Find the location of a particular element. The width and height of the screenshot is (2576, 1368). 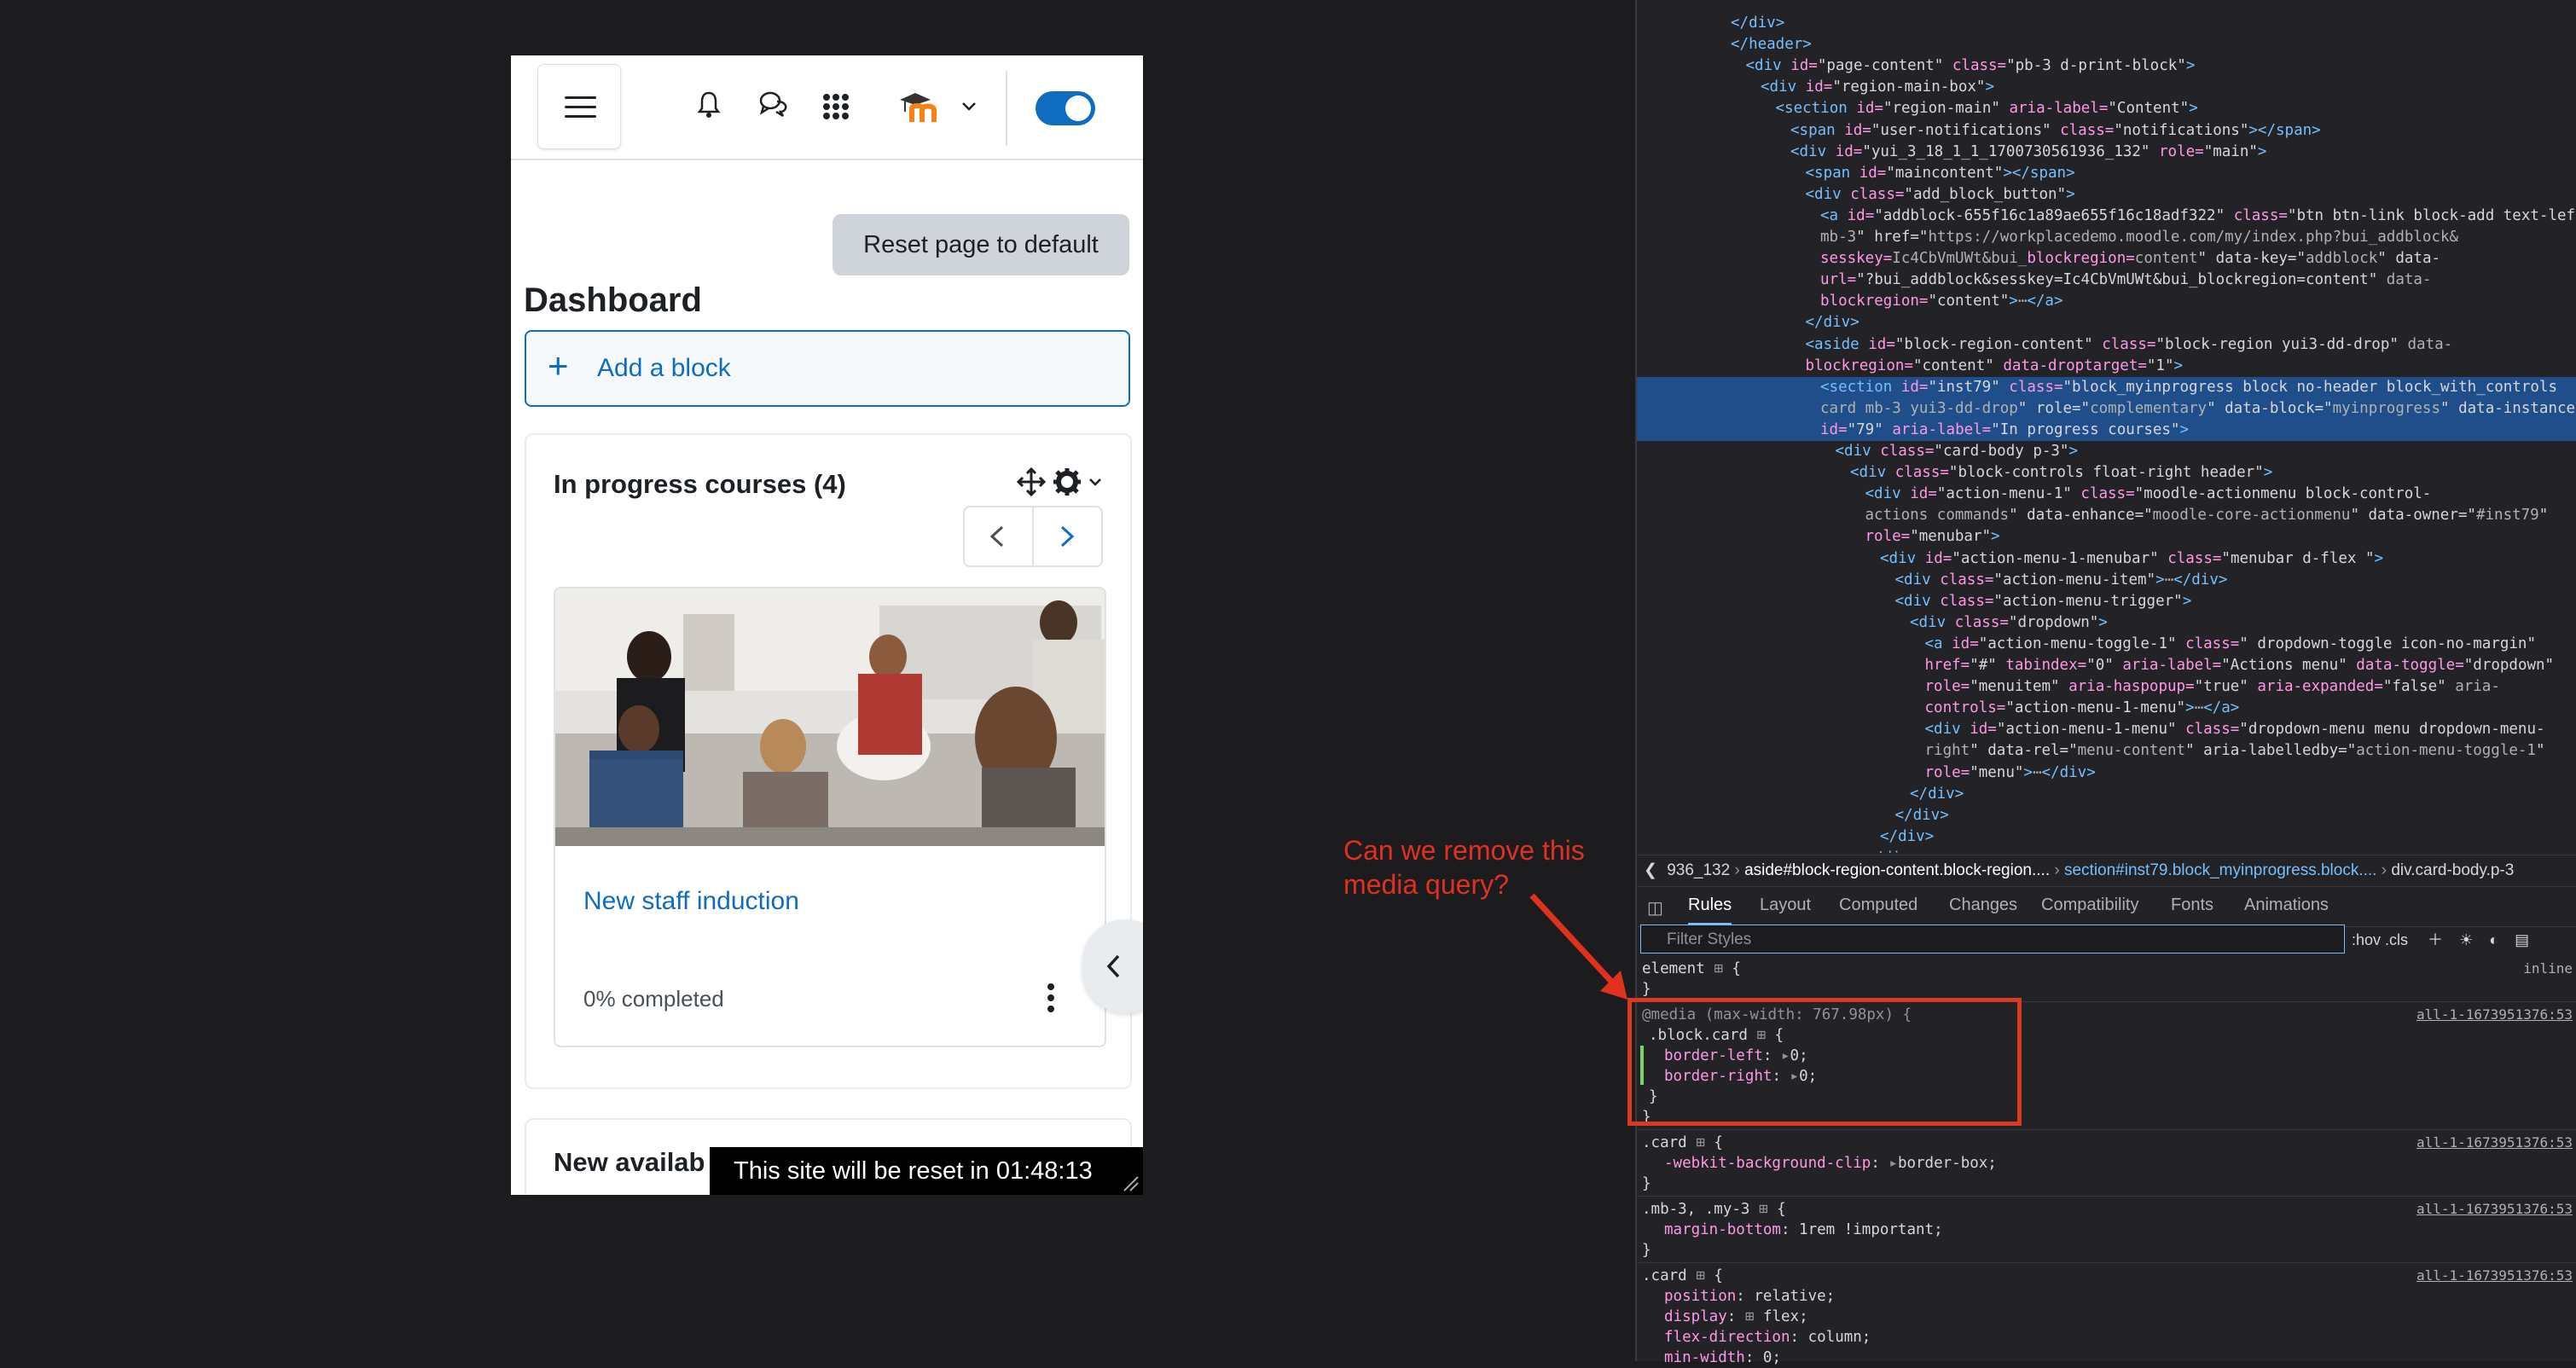

rule-selector: element ⊞ { is located at coordinates (1691, 969).